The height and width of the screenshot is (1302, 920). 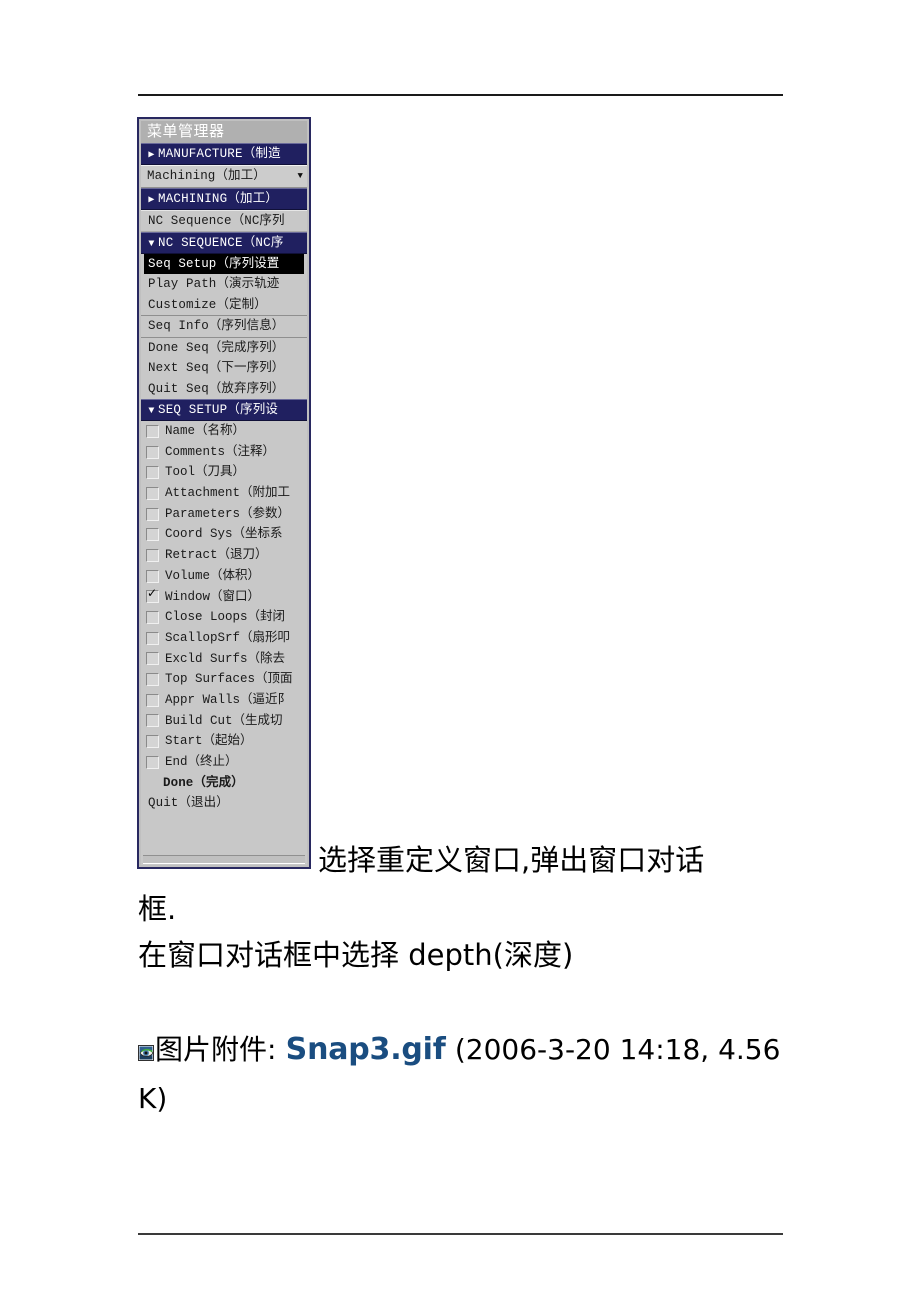 What do you see at coordinates (224, 347) in the screenshot?
I see `menu-item: Done Seq（完成序列）` at bounding box center [224, 347].